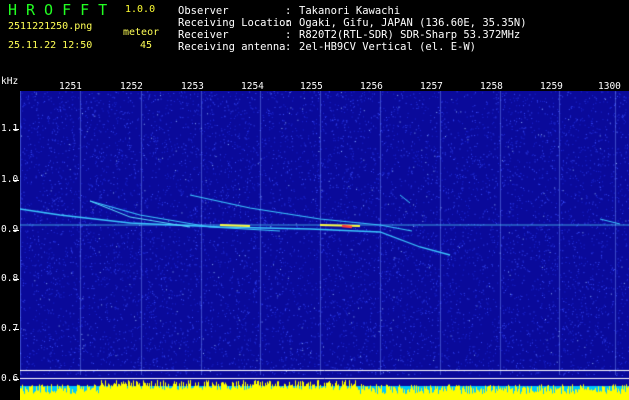  What do you see at coordinates (62, 10) in the screenshot?
I see `app-title: HROFFT` at bounding box center [62, 10].